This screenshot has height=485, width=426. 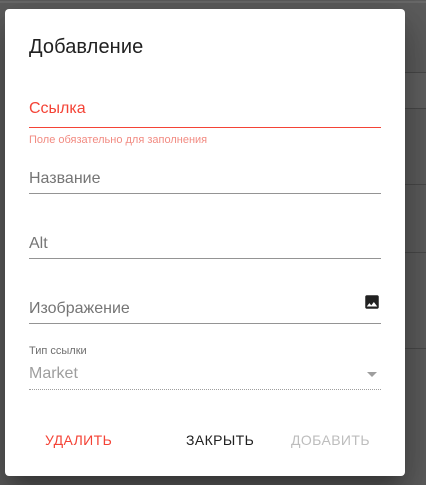 What do you see at coordinates (205, 193) in the screenshot?
I see `name-field-underline` at bounding box center [205, 193].